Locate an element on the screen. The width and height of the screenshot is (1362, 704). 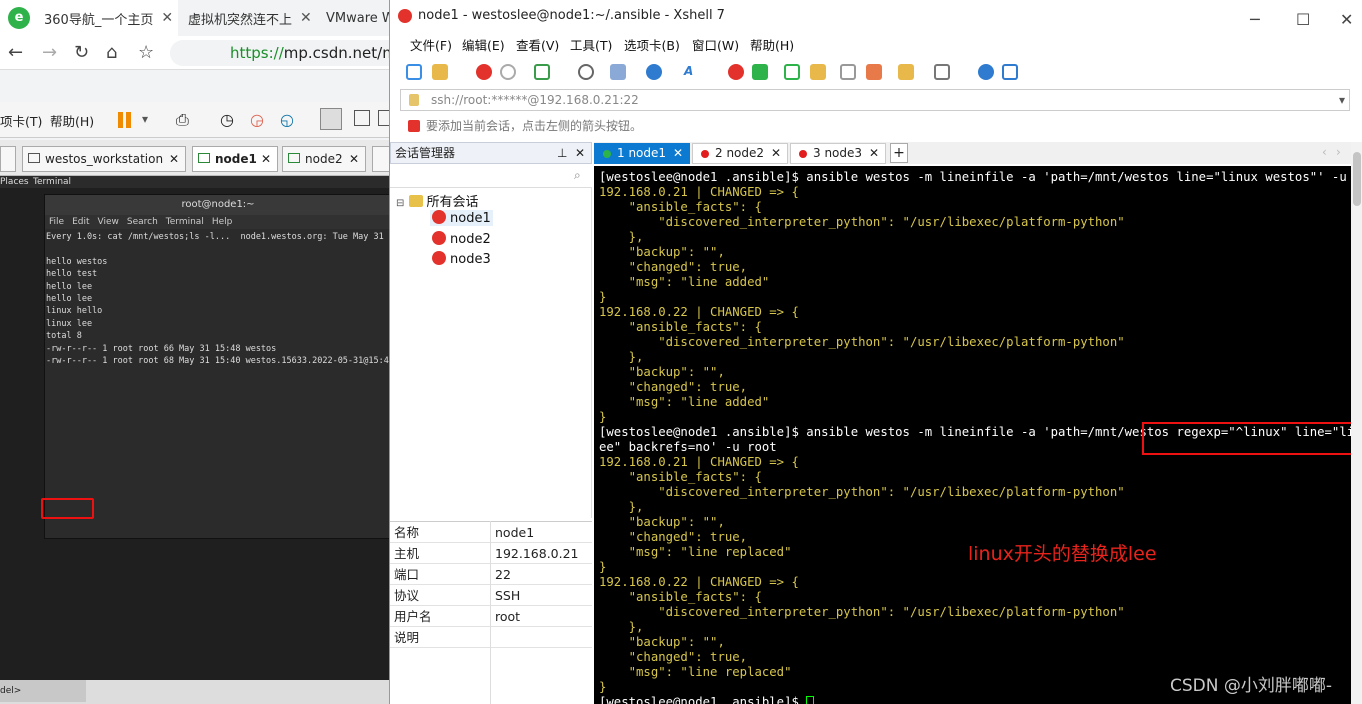
font-icon: A is located at coordinates (692, 72).